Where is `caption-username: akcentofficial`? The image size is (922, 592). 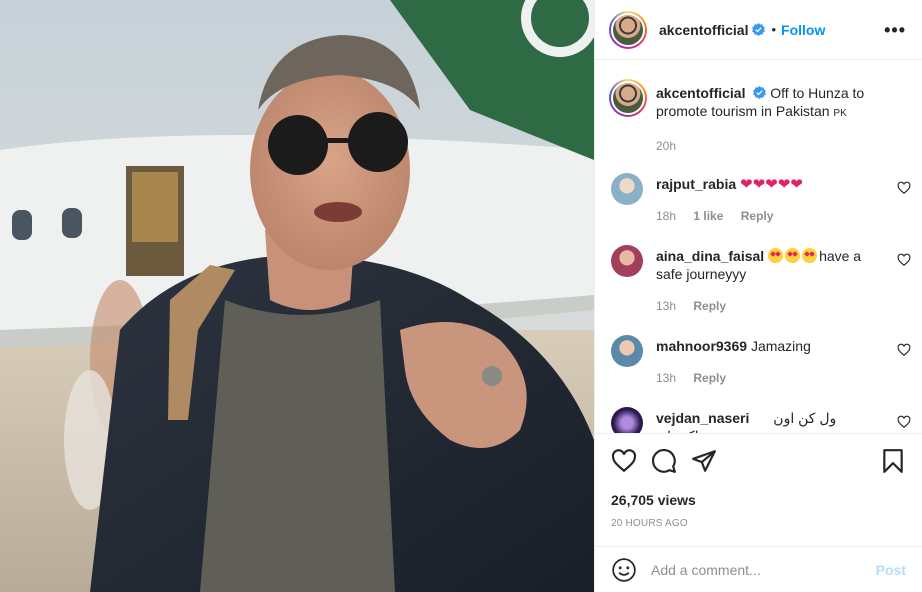
caption-username: akcentofficial is located at coordinates (700, 93).